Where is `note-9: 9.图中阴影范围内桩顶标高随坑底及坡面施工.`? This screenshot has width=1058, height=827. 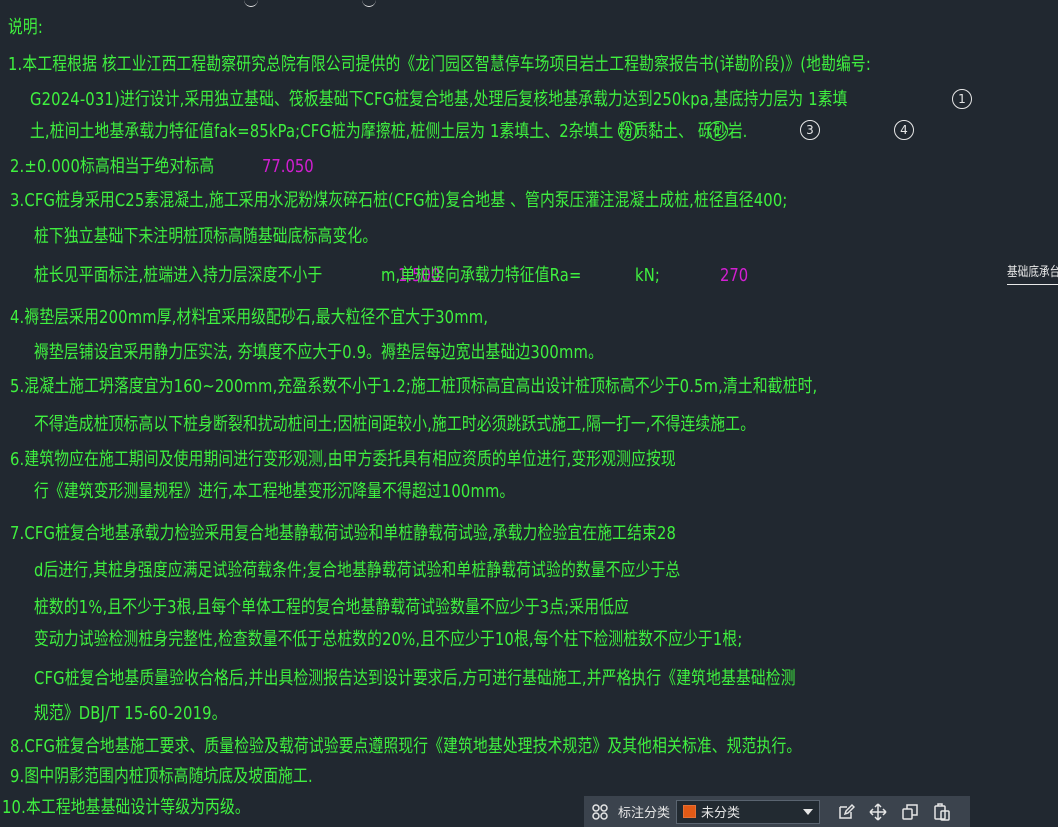
note-9: 9.图中阴影范围内桩顶标高随坑底及坡面施工. is located at coordinates (161, 776).